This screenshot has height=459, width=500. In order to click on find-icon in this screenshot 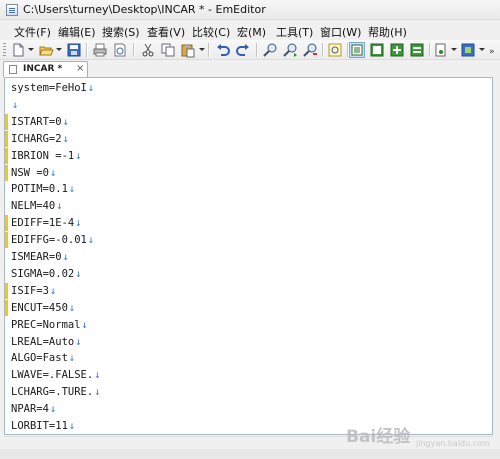, I will do `click(270, 50)`.